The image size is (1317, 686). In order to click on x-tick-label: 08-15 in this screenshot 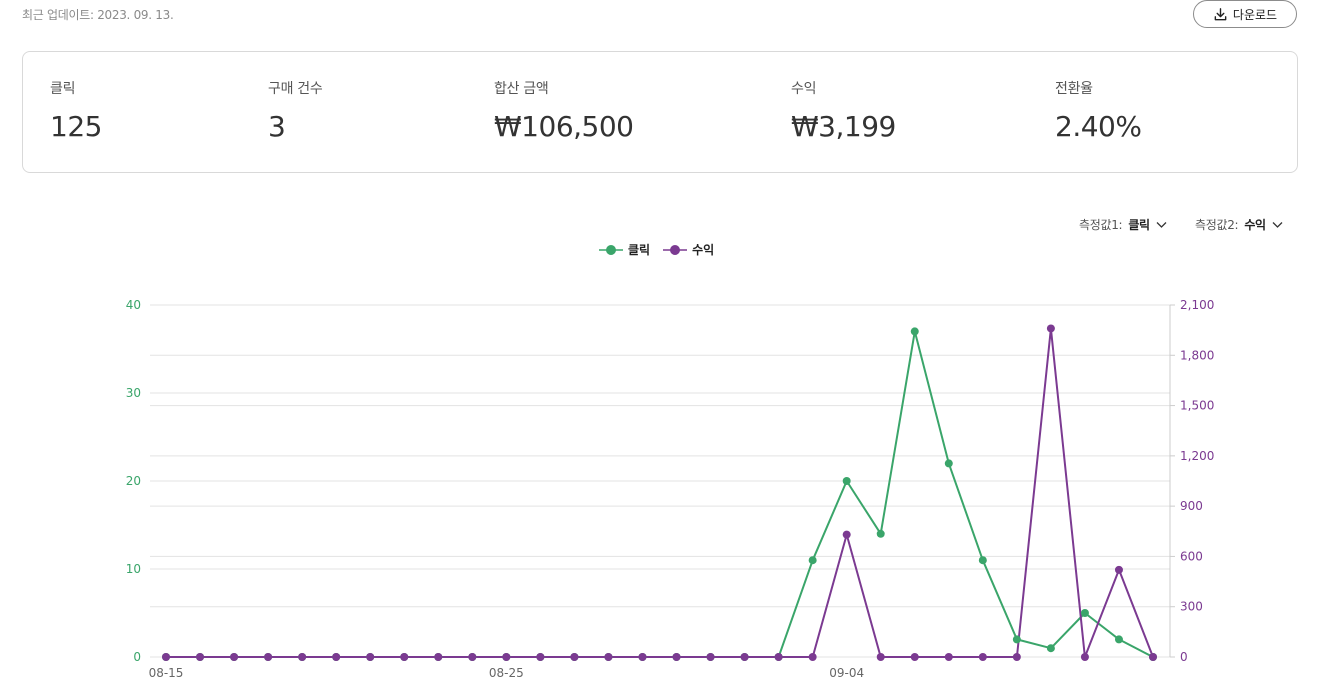, I will do `click(166, 673)`.